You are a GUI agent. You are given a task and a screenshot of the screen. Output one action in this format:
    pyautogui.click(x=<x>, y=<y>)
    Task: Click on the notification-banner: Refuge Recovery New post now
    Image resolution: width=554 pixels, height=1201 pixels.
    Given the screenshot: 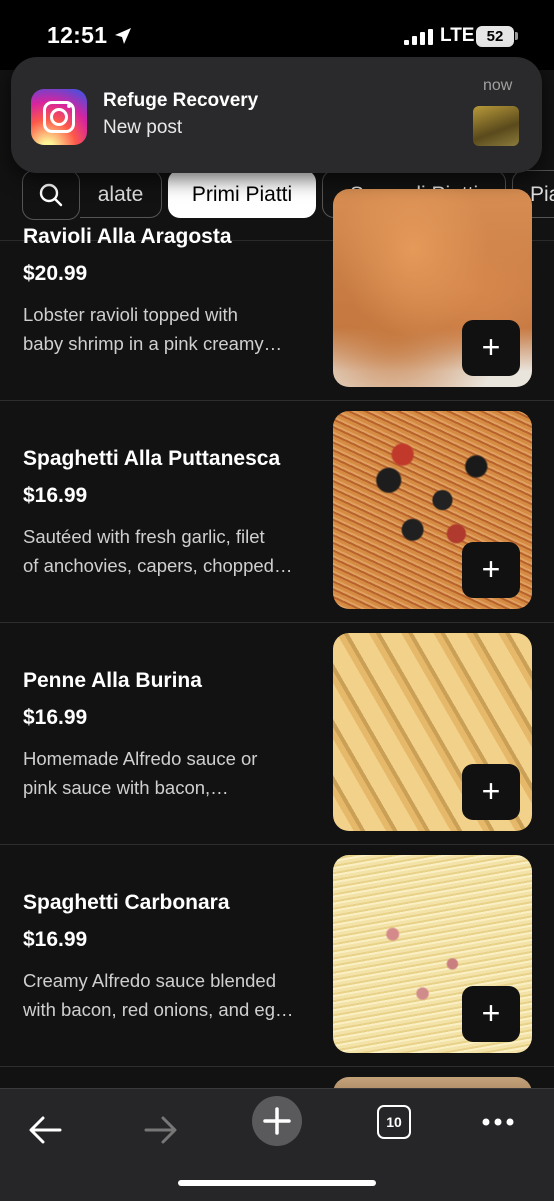 What is the action you would take?
    pyautogui.click(x=276, y=115)
    